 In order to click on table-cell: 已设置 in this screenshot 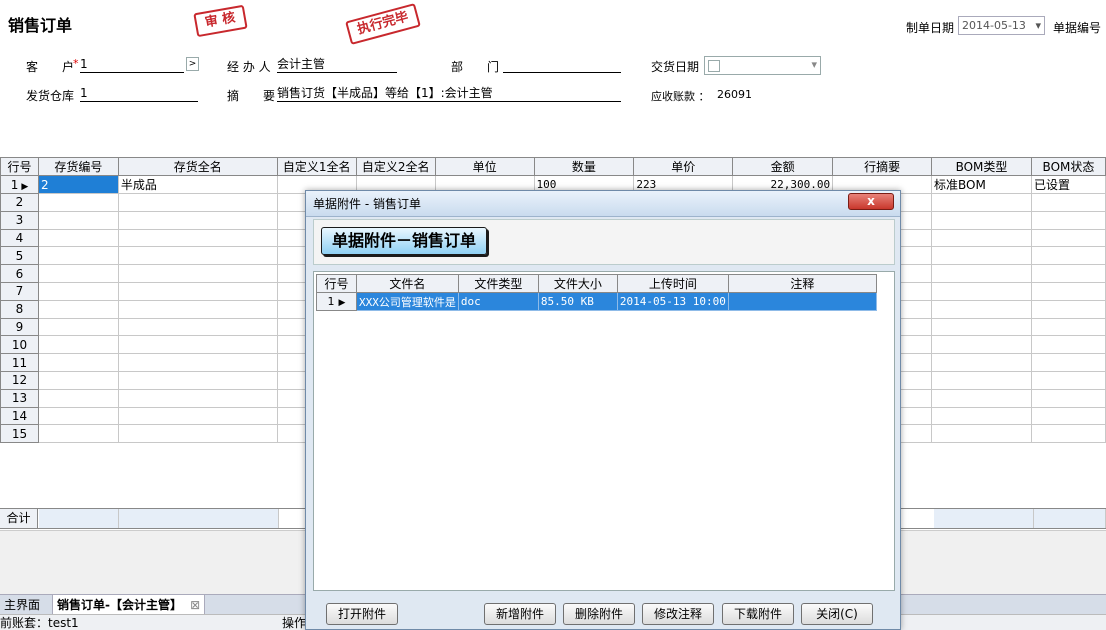, I will do `click(1068, 184)`.